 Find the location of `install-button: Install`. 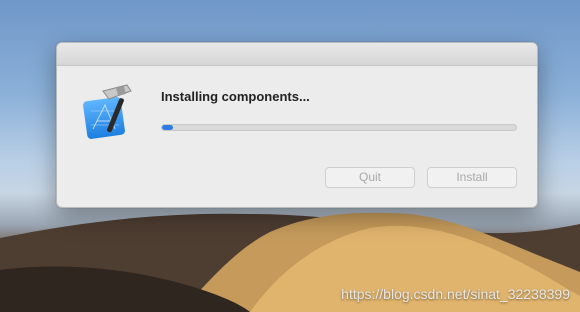

install-button: Install is located at coordinates (472, 177).